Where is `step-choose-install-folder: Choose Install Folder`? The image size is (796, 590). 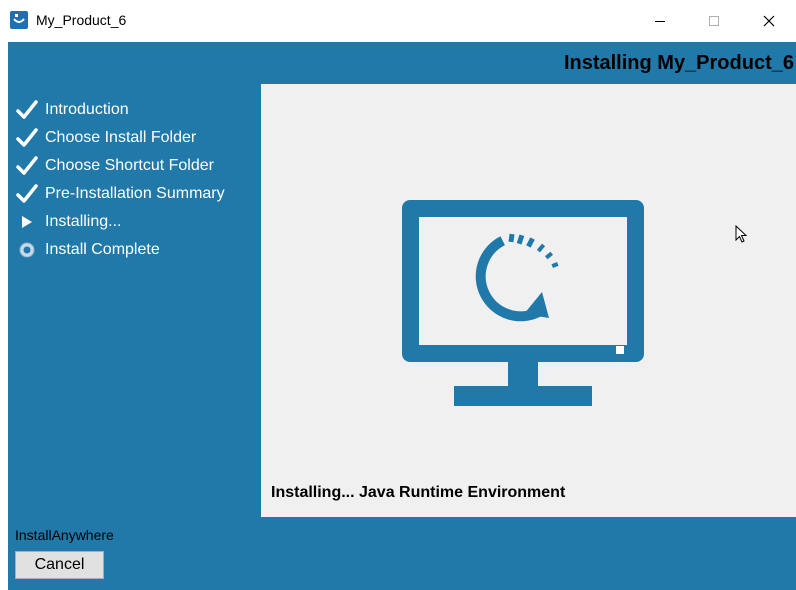
step-choose-install-folder: Choose Install Folder is located at coordinates (120, 138).